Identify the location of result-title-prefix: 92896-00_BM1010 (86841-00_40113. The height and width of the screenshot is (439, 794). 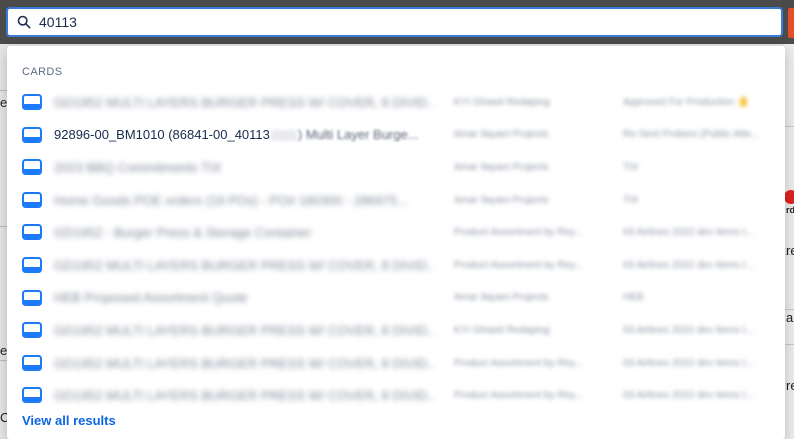
(162, 135).